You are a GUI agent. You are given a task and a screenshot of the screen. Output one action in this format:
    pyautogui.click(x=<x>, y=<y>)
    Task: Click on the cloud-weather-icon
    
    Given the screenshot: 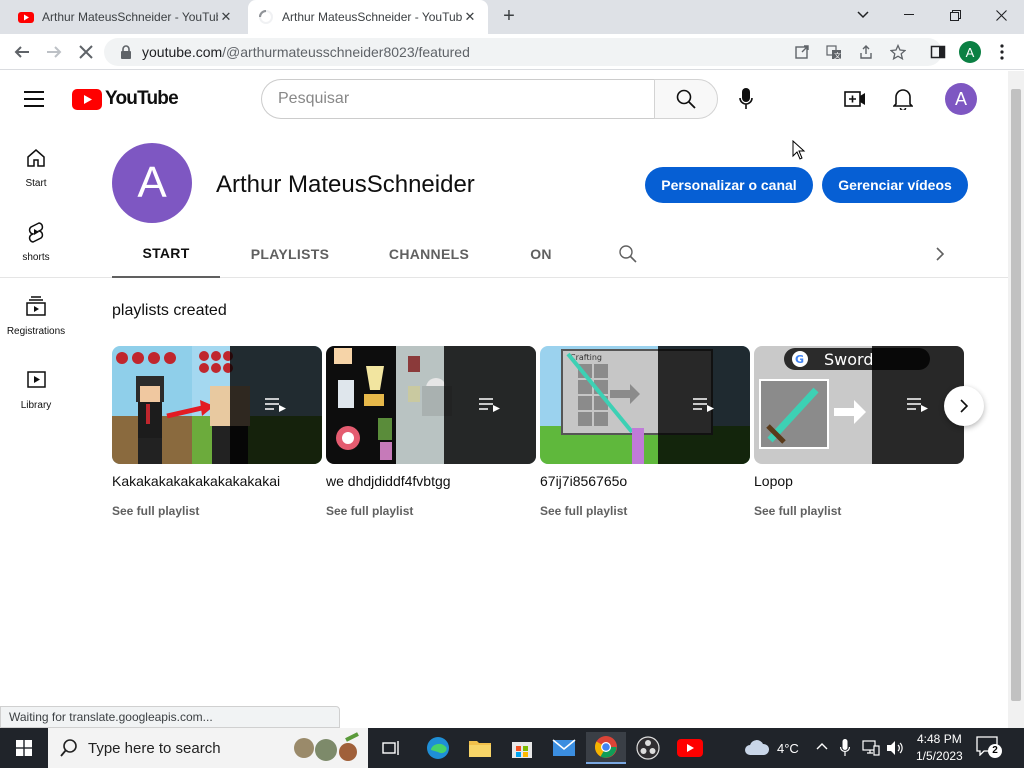 What is the action you would take?
    pyautogui.click(x=757, y=747)
    